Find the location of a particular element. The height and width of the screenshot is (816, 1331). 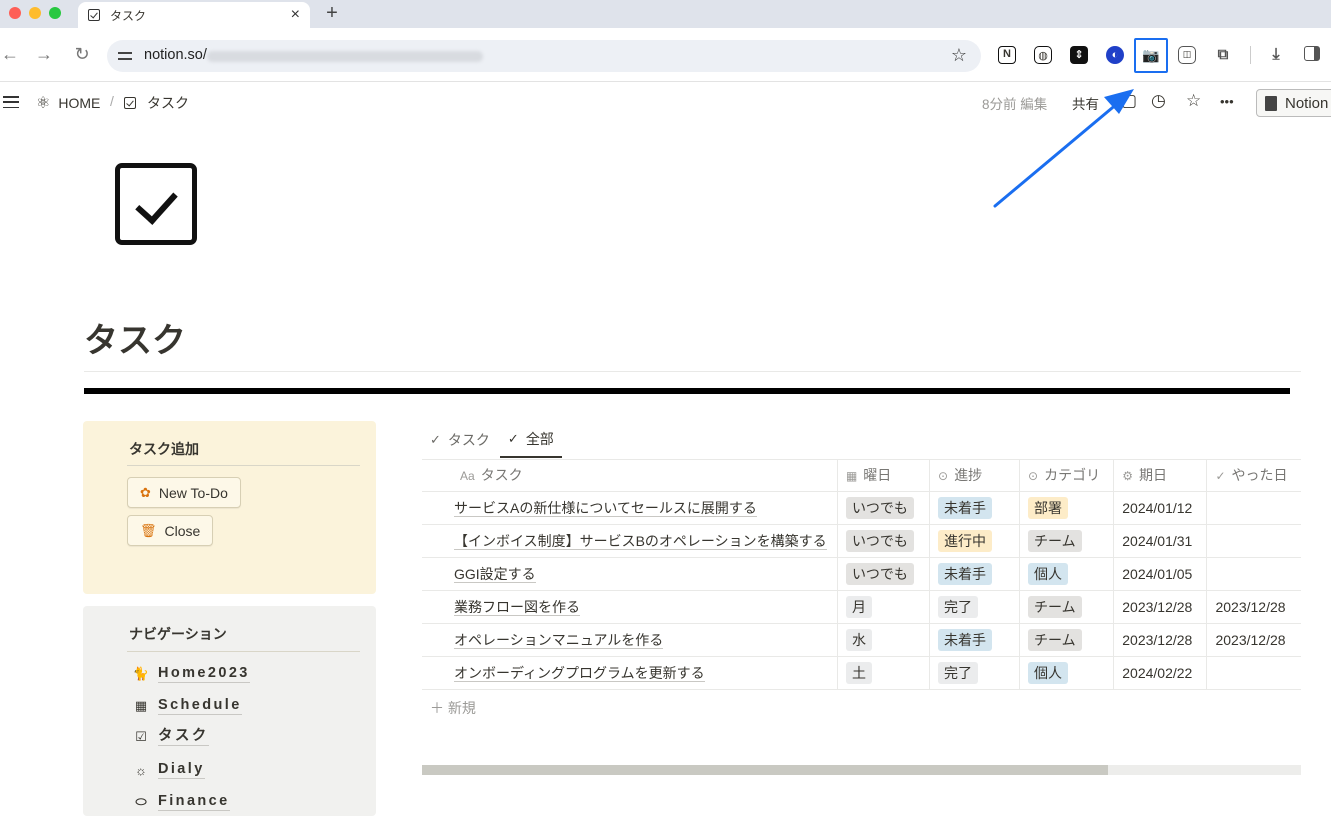

new-tab-button: + is located at coordinates (332, 13).